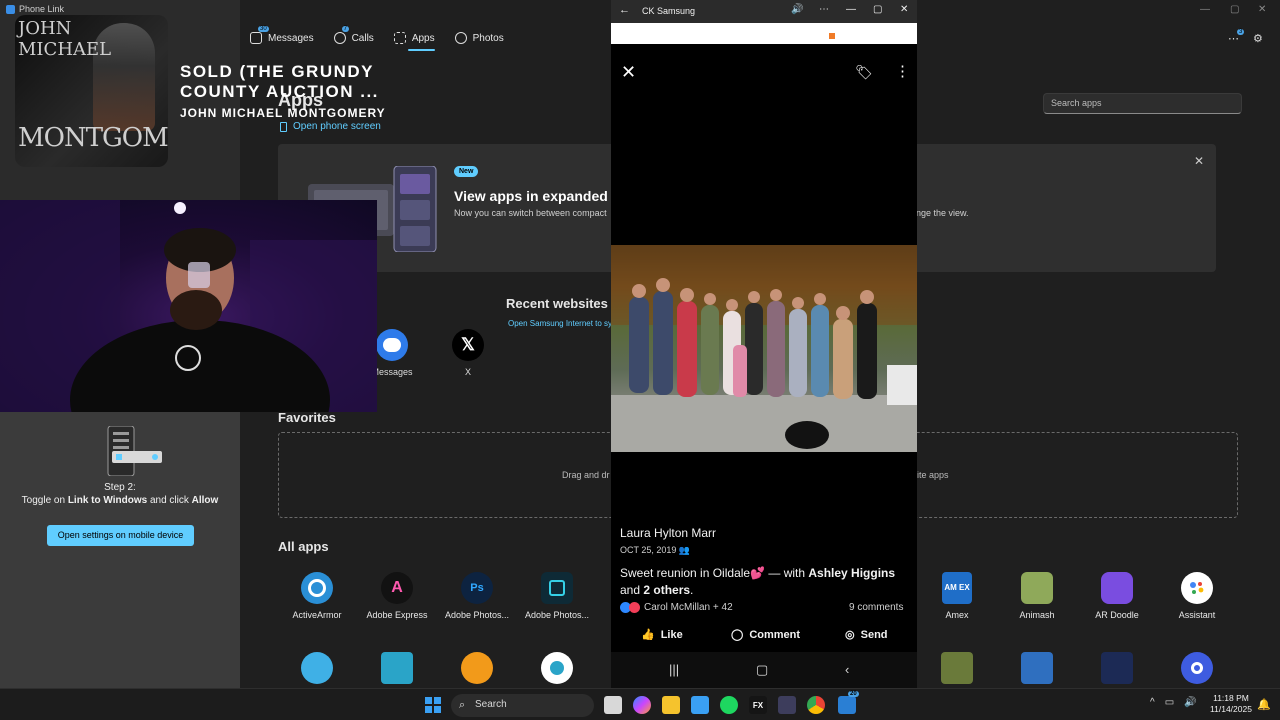 The height and width of the screenshot is (720, 1280). What do you see at coordinates (902, 71) in the screenshot?
I see `photo-more-icon: ⋮` at bounding box center [902, 71].